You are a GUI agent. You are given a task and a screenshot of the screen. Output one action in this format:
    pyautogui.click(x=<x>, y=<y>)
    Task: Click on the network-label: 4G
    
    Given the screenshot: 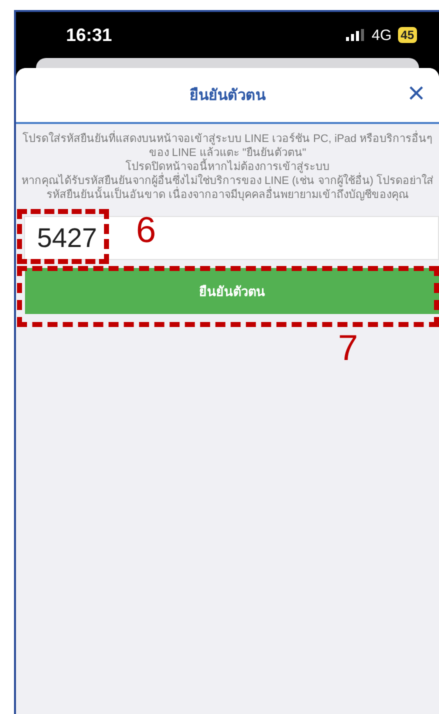 What is the action you would take?
    pyautogui.click(x=382, y=35)
    